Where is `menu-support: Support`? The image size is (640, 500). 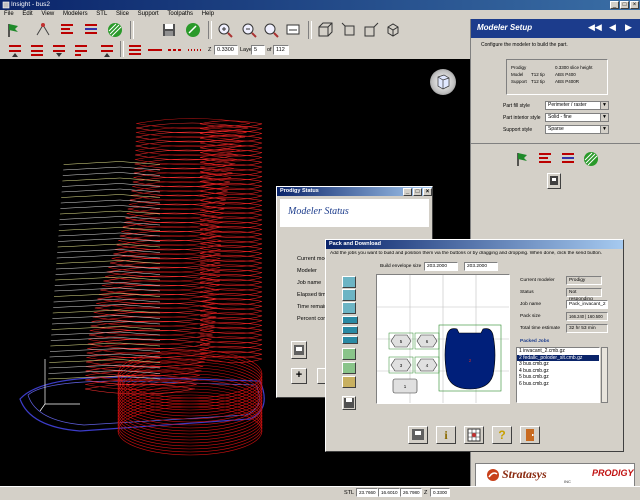
menu-support: Support is located at coordinates (148, 14).